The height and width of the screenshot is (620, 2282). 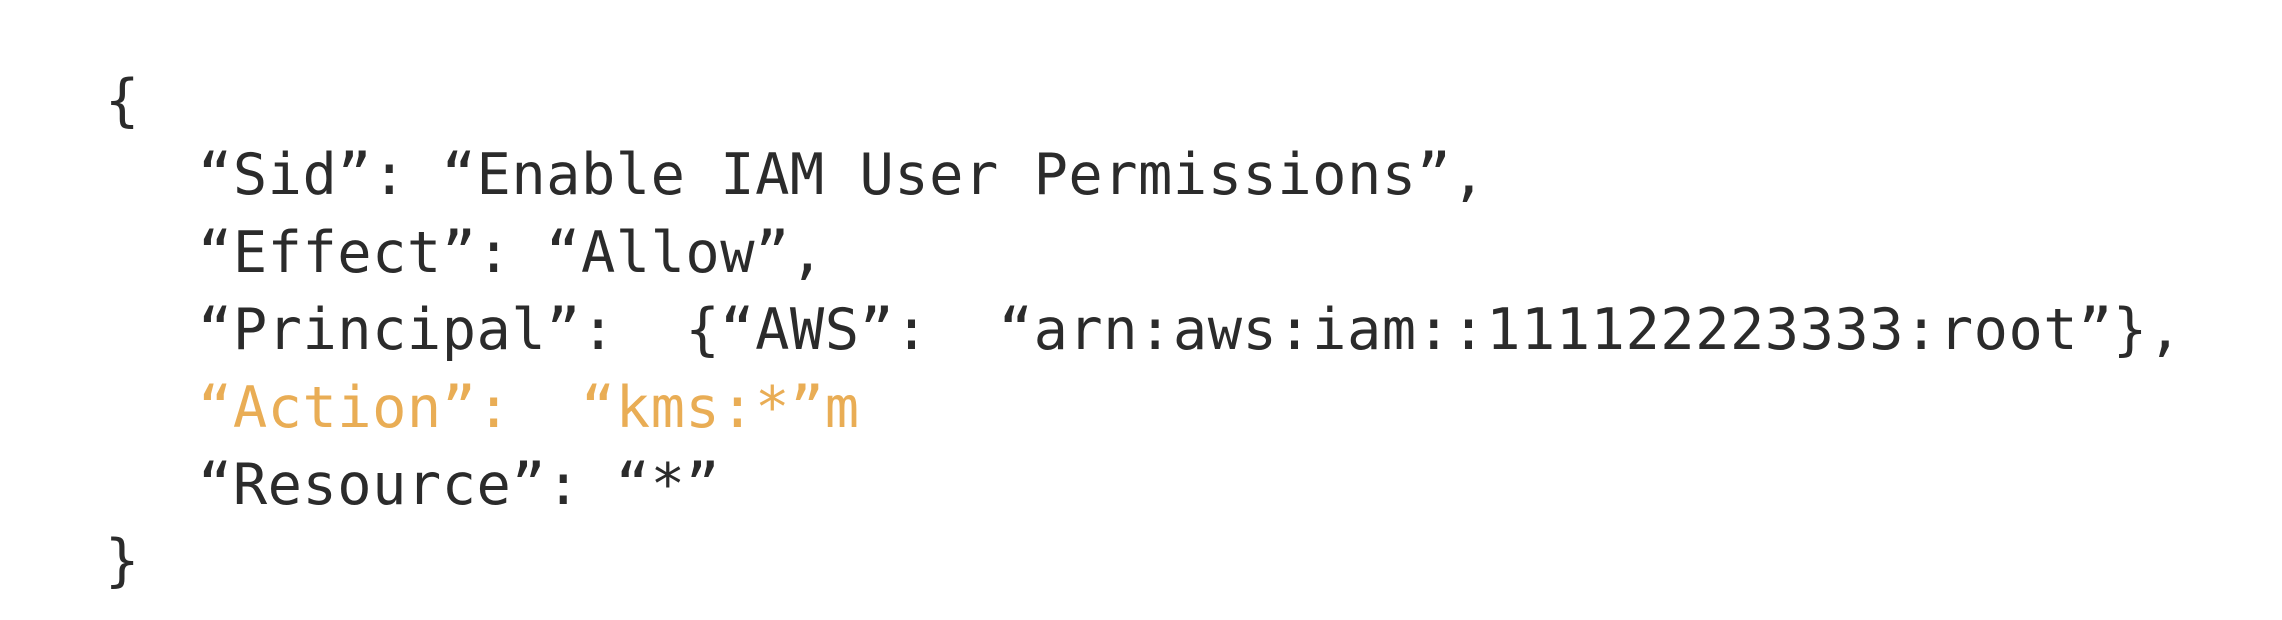 I want to click on resource-line: “Resource”: “*”, so click(x=459, y=485).